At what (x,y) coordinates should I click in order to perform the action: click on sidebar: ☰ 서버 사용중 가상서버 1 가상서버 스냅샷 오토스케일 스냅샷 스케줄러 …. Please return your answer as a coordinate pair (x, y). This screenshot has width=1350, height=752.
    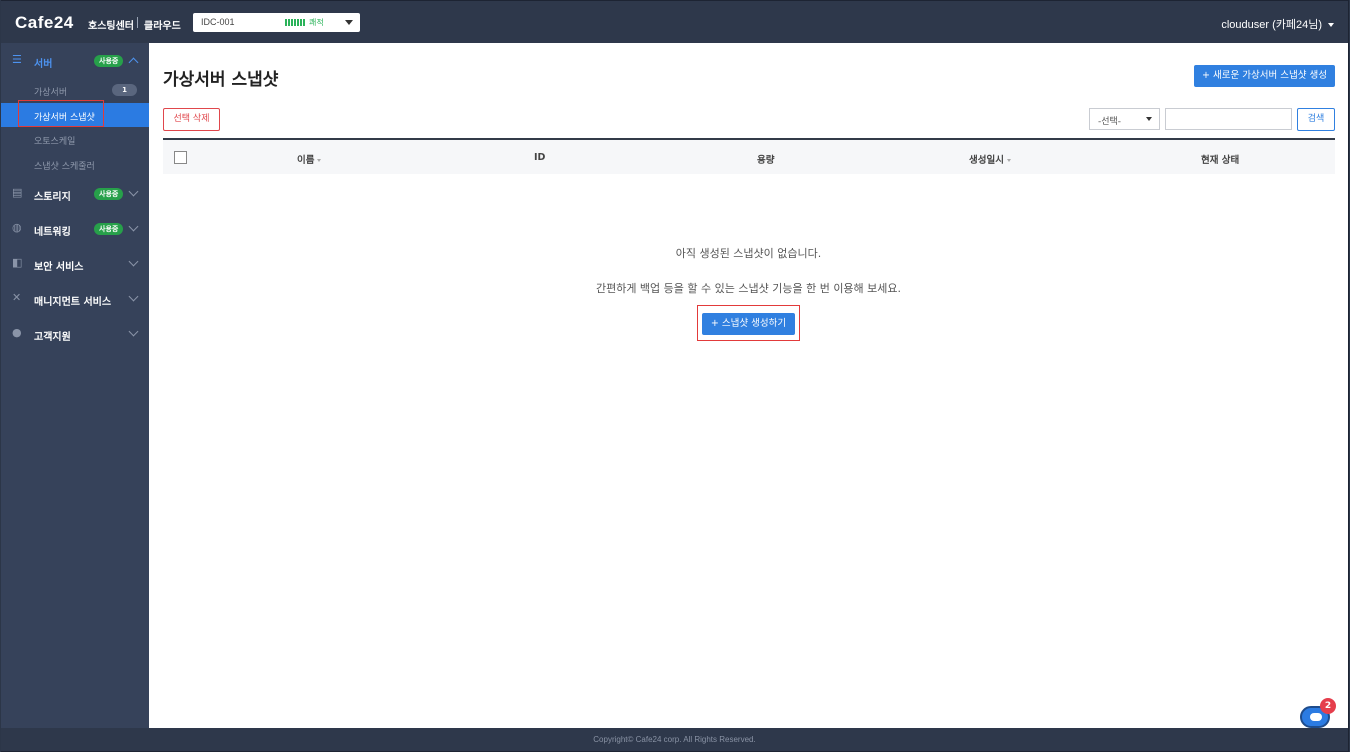
    Looking at the image, I should click on (75, 385).